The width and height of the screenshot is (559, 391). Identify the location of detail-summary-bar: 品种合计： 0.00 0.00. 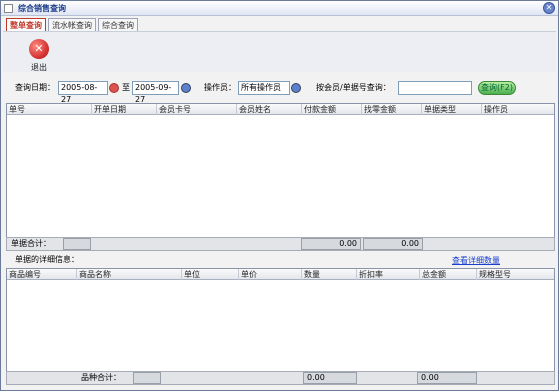
(280, 378).